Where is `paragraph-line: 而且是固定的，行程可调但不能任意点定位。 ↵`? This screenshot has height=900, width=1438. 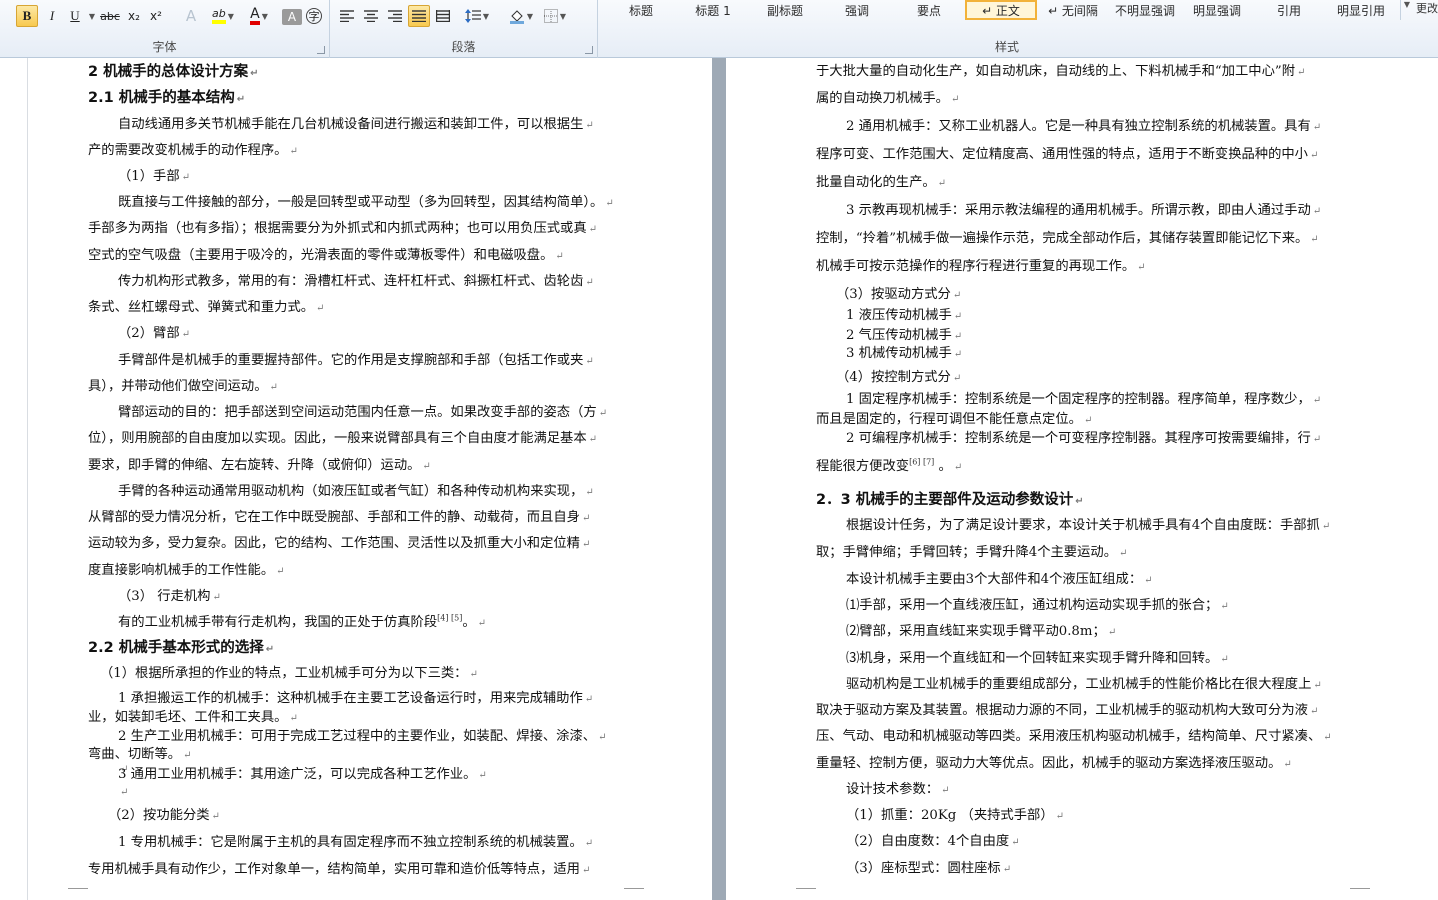
paragraph-line: 而且是固定的，行程可调但不能任意点定位。 ↵ is located at coordinates (954, 417).